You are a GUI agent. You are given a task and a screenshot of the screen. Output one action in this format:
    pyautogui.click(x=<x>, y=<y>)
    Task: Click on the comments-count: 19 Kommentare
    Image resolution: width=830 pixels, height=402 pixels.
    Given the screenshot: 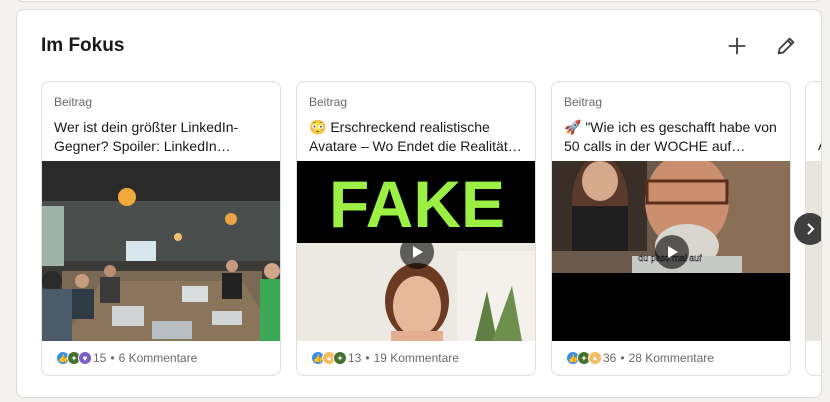 What is the action you would take?
    pyautogui.click(x=416, y=358)
    